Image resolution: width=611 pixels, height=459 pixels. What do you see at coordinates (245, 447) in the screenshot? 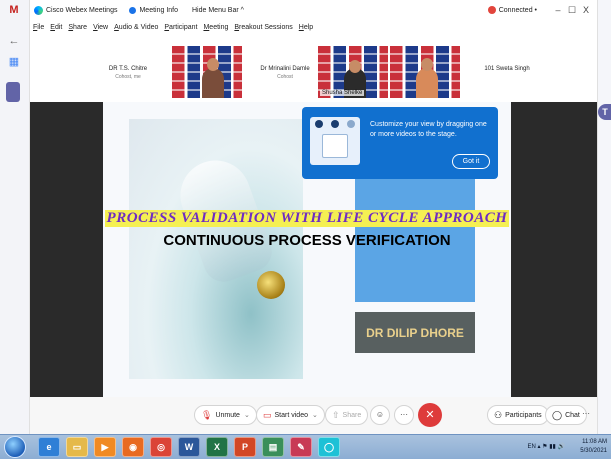
I see `powerpoint-icon: P` at bounding box center [245, 447].